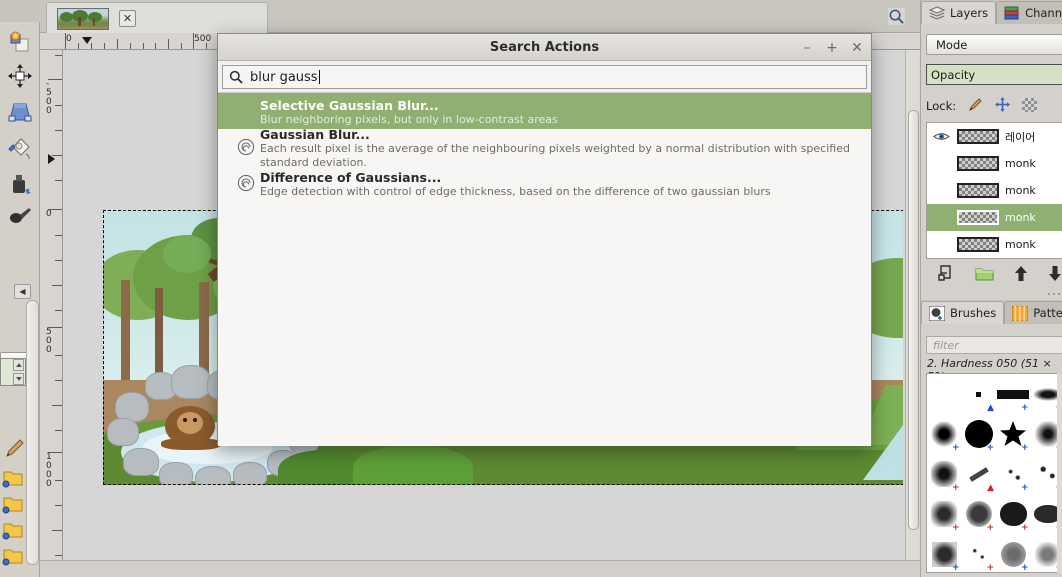 This screenshot has width=1062, height=577. Describe the element at coordinates (1059, 473) in the screenshot. I see `brushes-scrollbar` at that location.